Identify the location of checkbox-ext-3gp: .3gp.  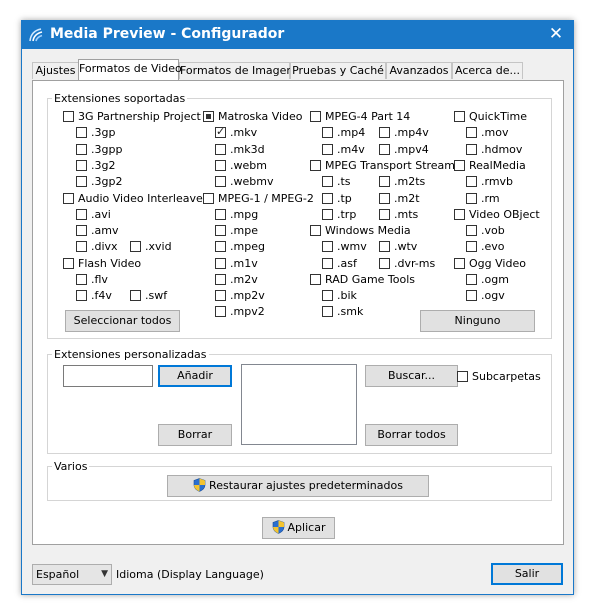
(95, 133).